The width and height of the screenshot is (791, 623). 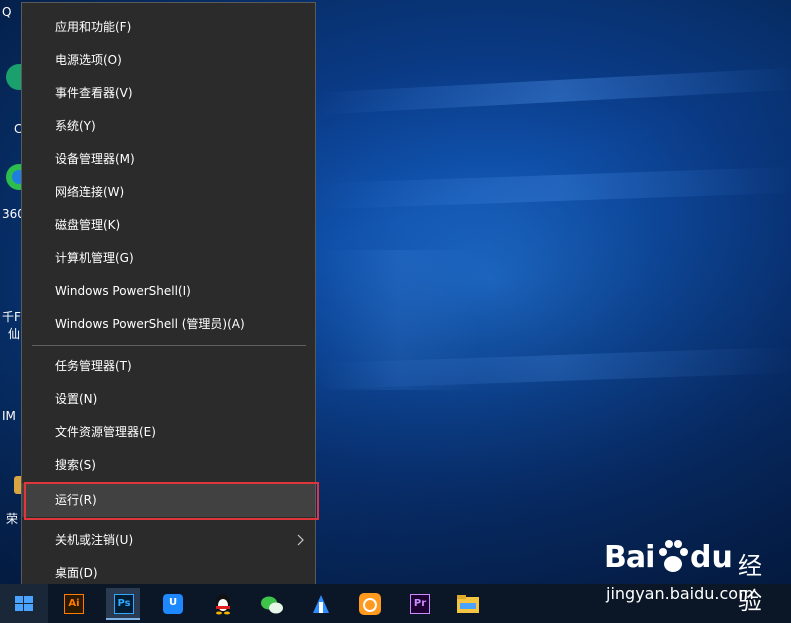 What do you see at coordinates (168, 126) in the screenshot?
I see `menu-item-system: 系统(Y)` at bounding box center [168, 126].